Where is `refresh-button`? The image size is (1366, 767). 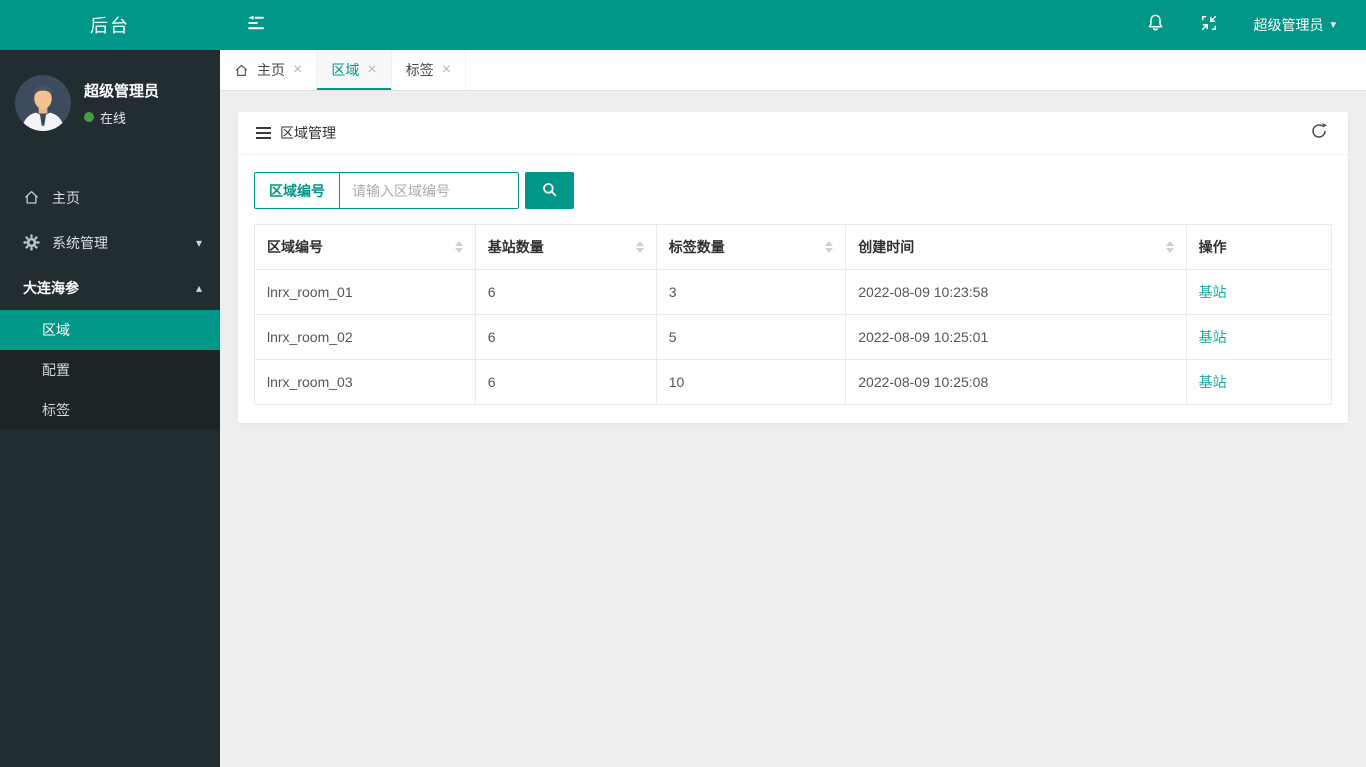
refresh-button is located at coordinates (1319, 133).